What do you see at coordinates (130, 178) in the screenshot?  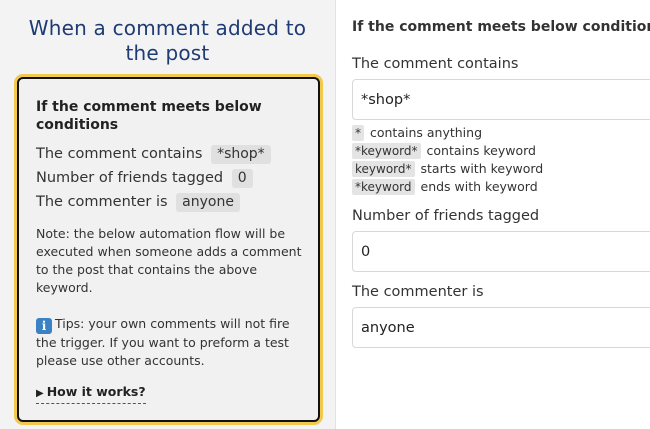 I see `condition-label: Number of friends tagged` at bounding box center [130, 178].